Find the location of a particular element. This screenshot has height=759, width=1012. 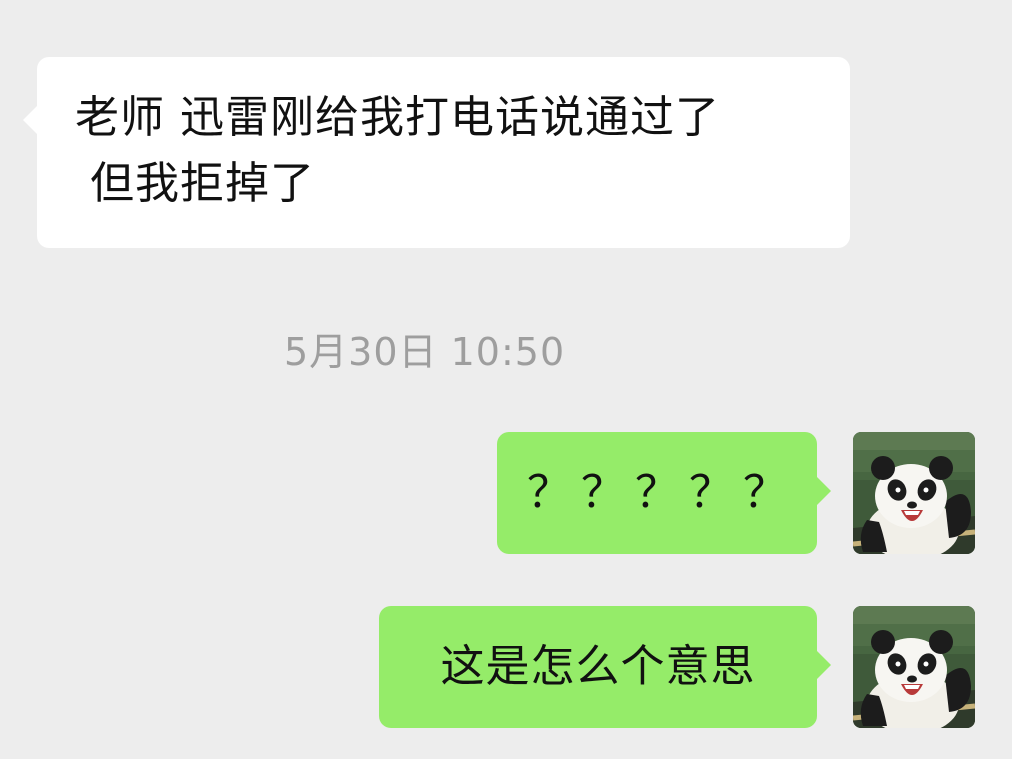

outgoing-message-bubble: ？？？？？ is located at coordinates (664, 493).